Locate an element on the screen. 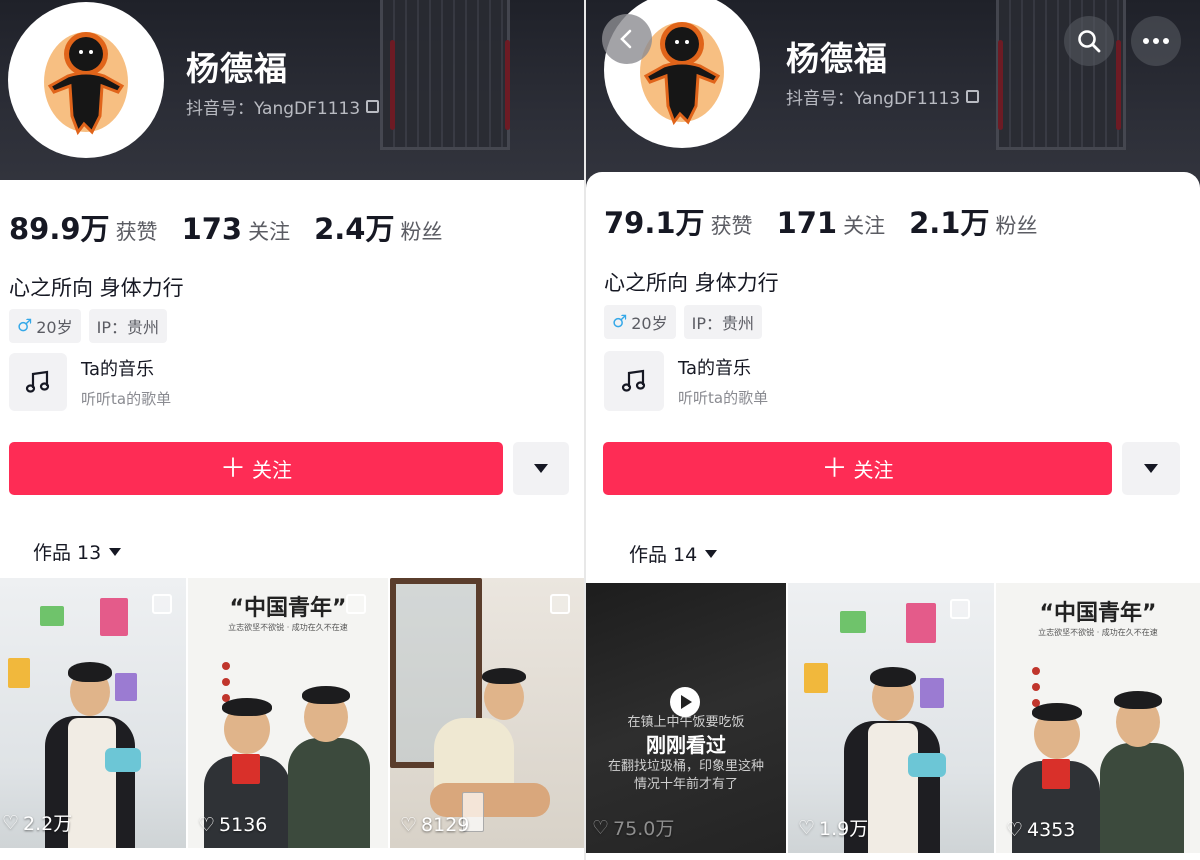 Image resolution: width=1200 pixels, height=860 pixels. followers-count: 2.4万 is located at coordinates (354, 227).